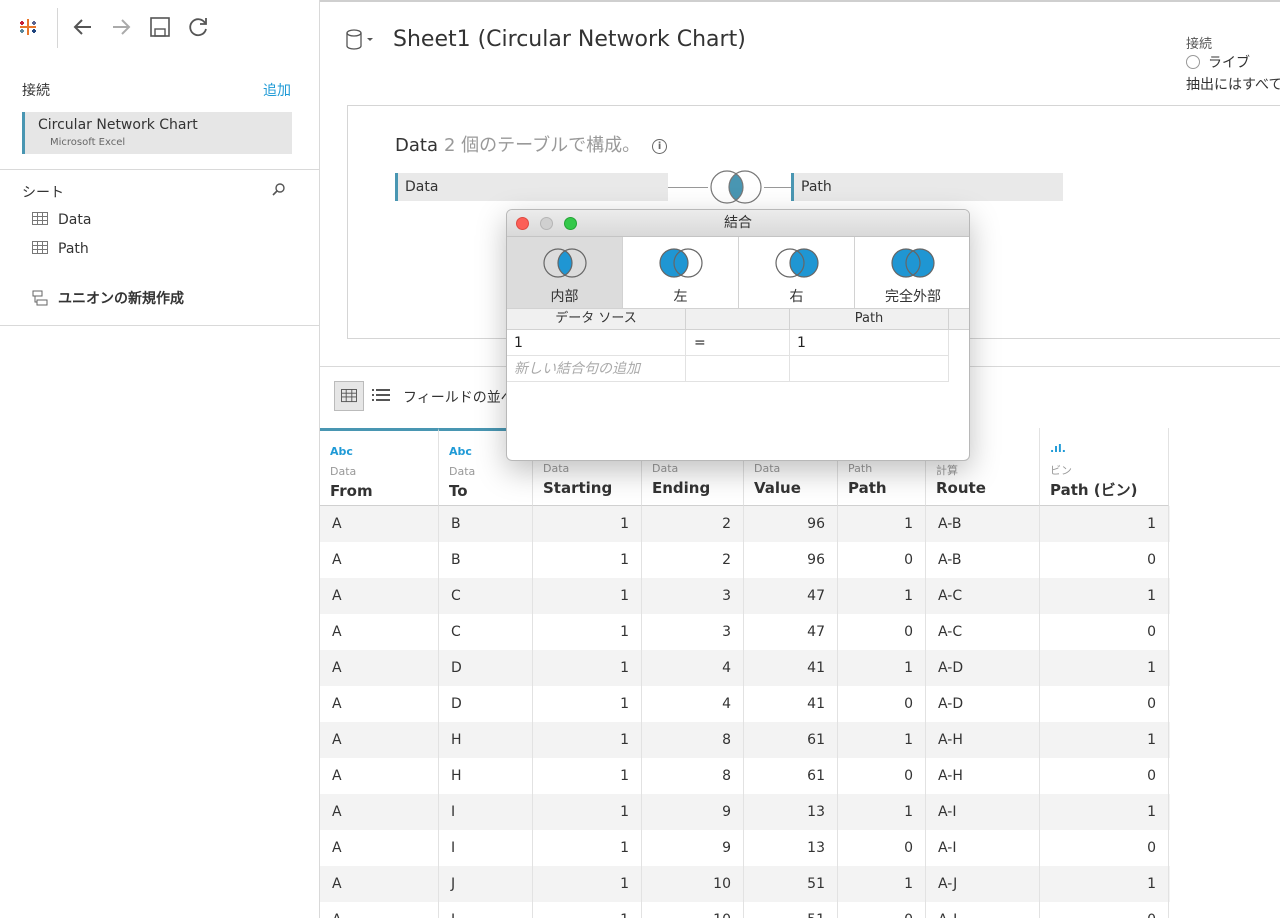 The image size is (1280, 918). What do you see at coordinates (1199, 44) in the screenshot?
I see `connection-mode-label: 接続` at bounding box center [1199, 44].